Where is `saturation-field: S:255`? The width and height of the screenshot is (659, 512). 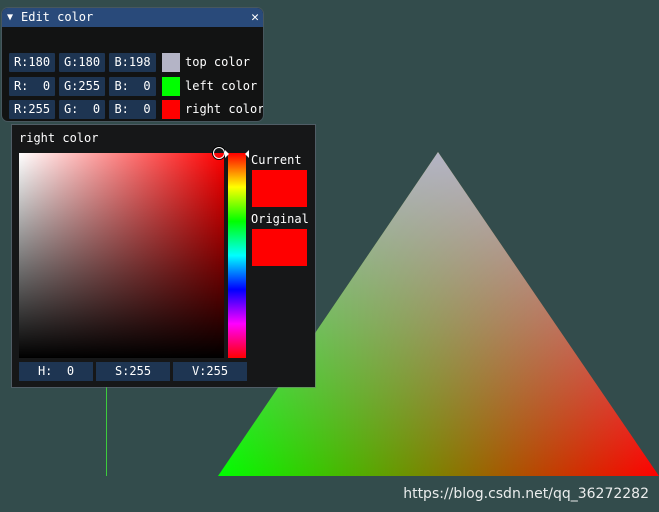
saturation-field: S:255 is located at coordinates (133, 371).